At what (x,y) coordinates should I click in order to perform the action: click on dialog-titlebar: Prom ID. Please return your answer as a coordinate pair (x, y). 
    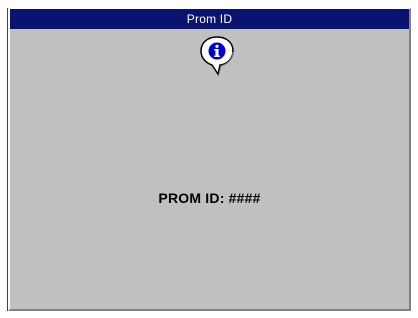
    Looking at the image, I should click on (209, 19).